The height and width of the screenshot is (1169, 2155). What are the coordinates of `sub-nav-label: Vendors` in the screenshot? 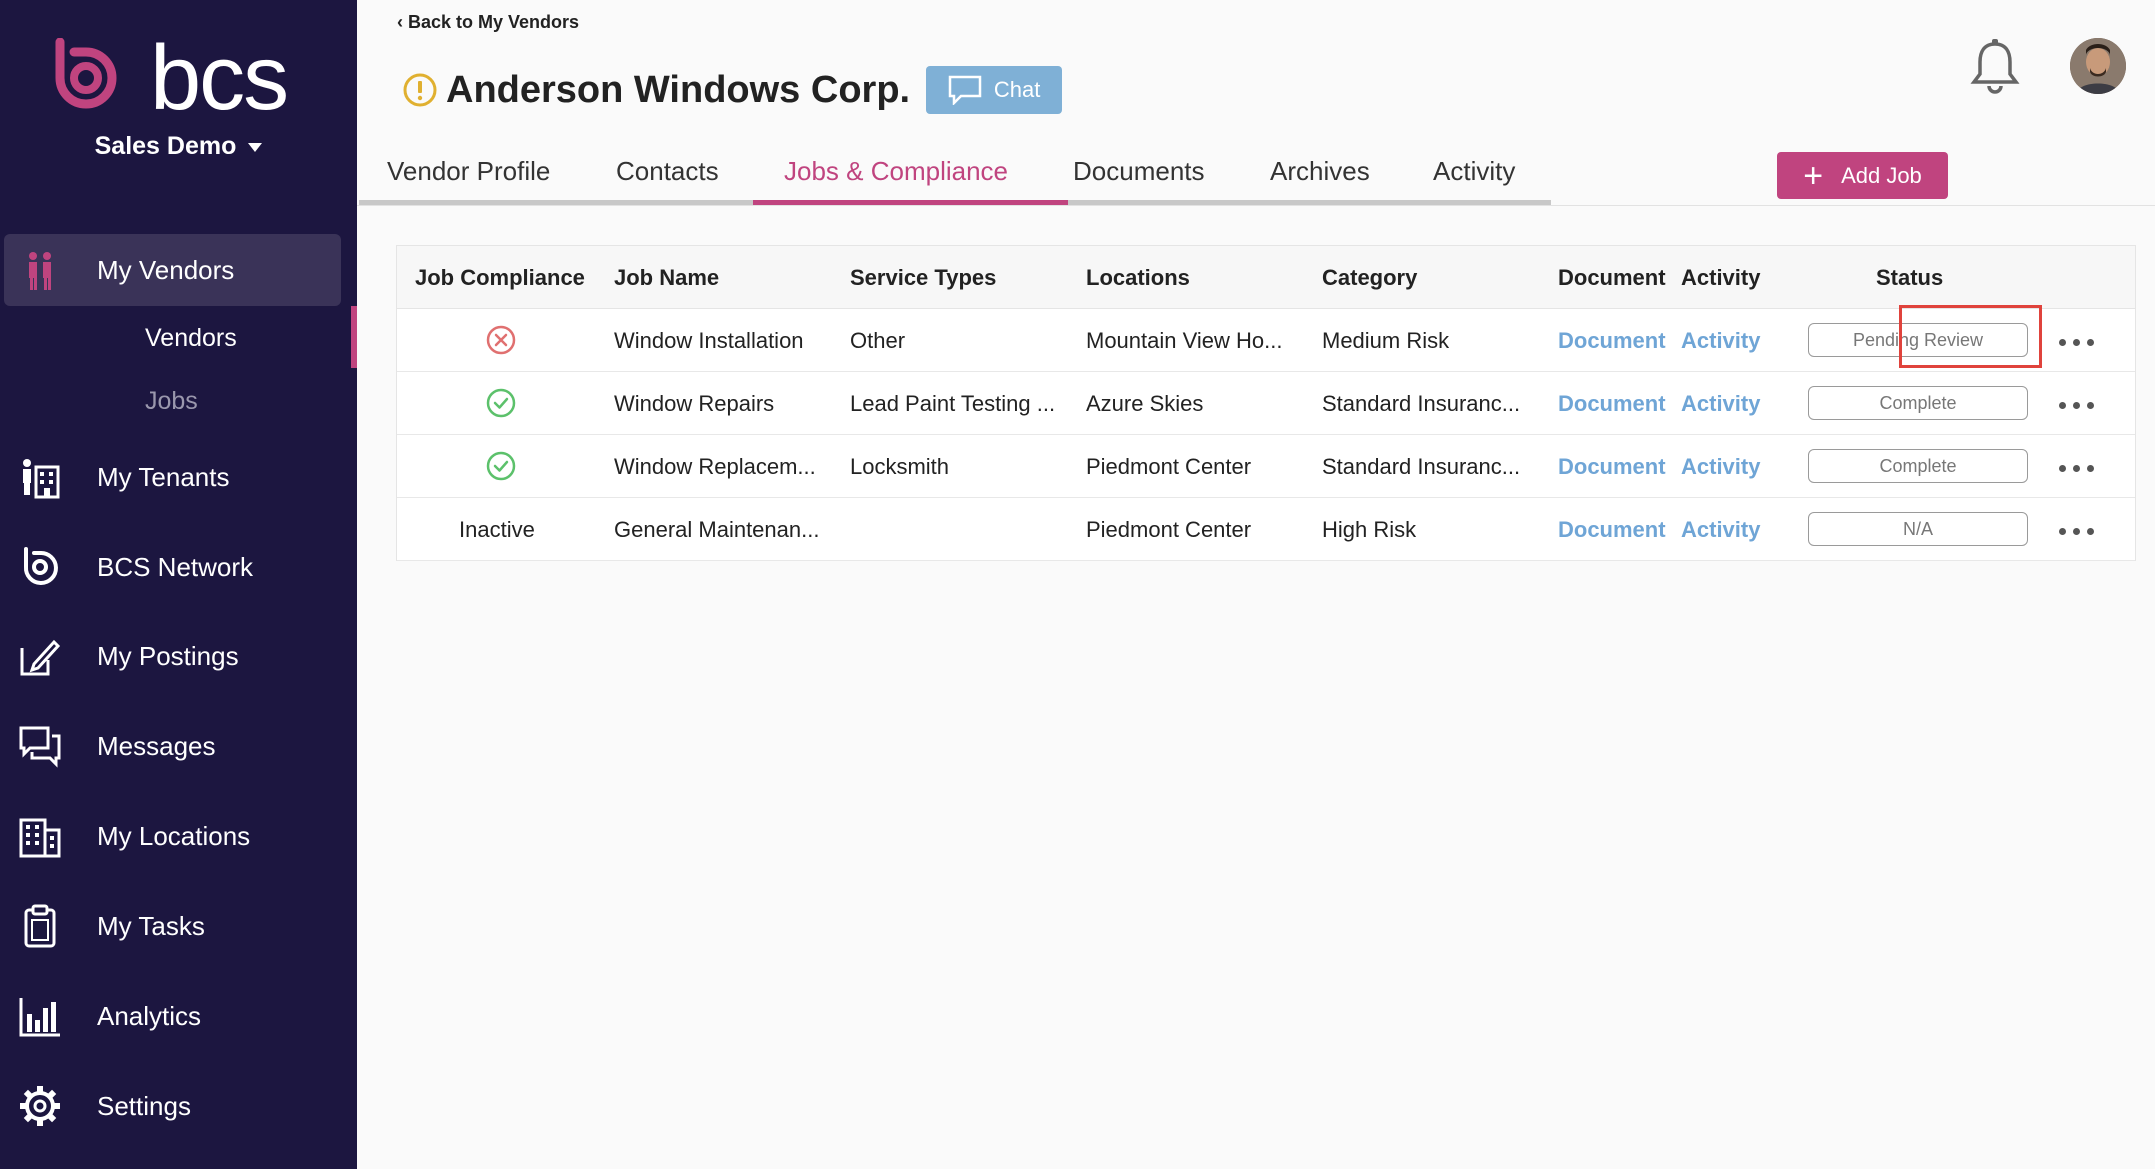 It's located at (191, 338).